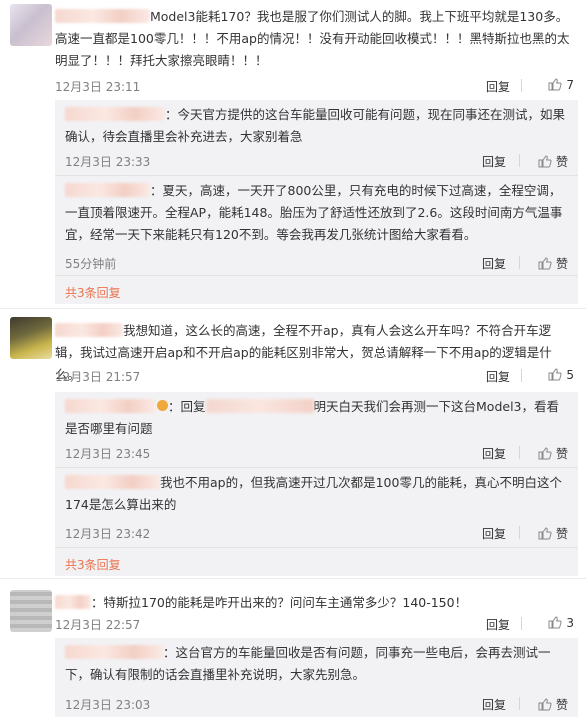 The image size is (586, 717). Describe the element at coordinates (279, 602) in the screenshot. I see `comment-body: ：特斯拉170的能耗是咋开出来的？问问车主通常多少？140-150！` at that location.